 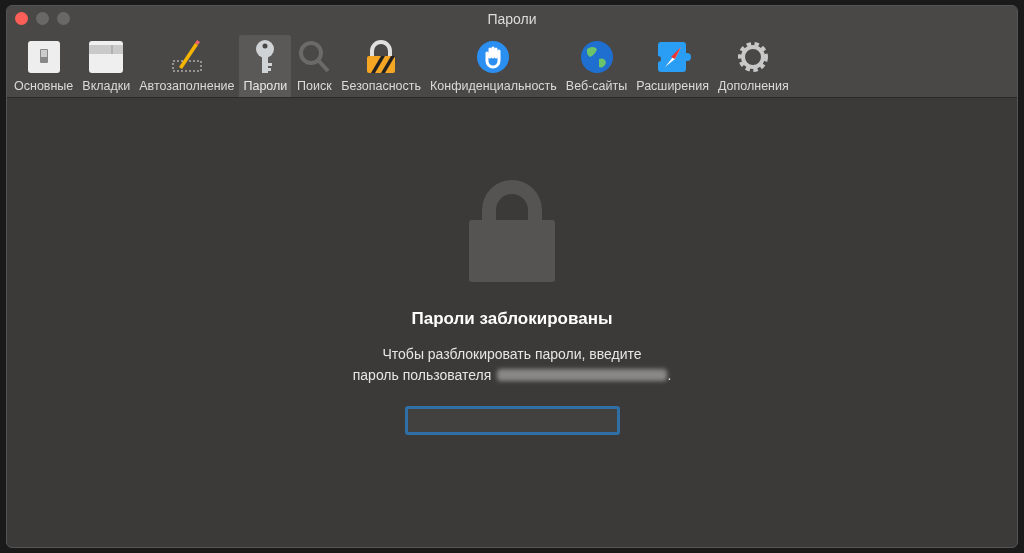 I want to click on toolbar-tab: Веб-сайты, so click(x=596, y=66).